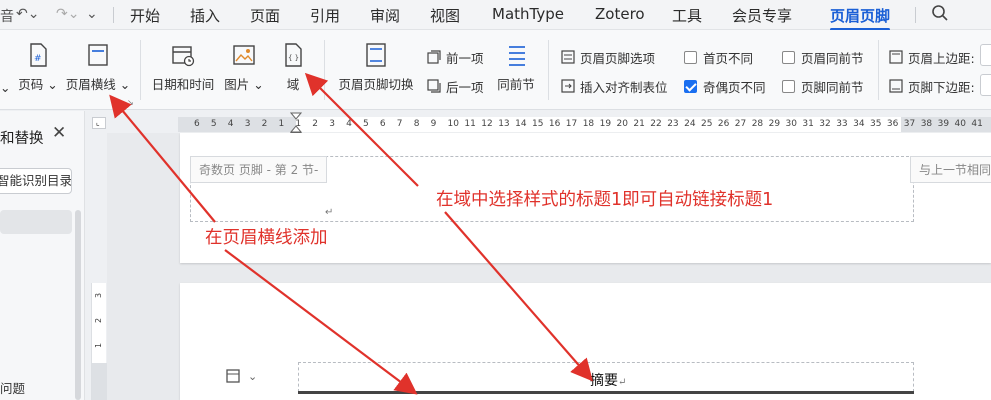  What do you see at coordinates (252, 376) in the screenshot?
I see `chevron-down-icon: ⌄` at bounding box center [252, 376].